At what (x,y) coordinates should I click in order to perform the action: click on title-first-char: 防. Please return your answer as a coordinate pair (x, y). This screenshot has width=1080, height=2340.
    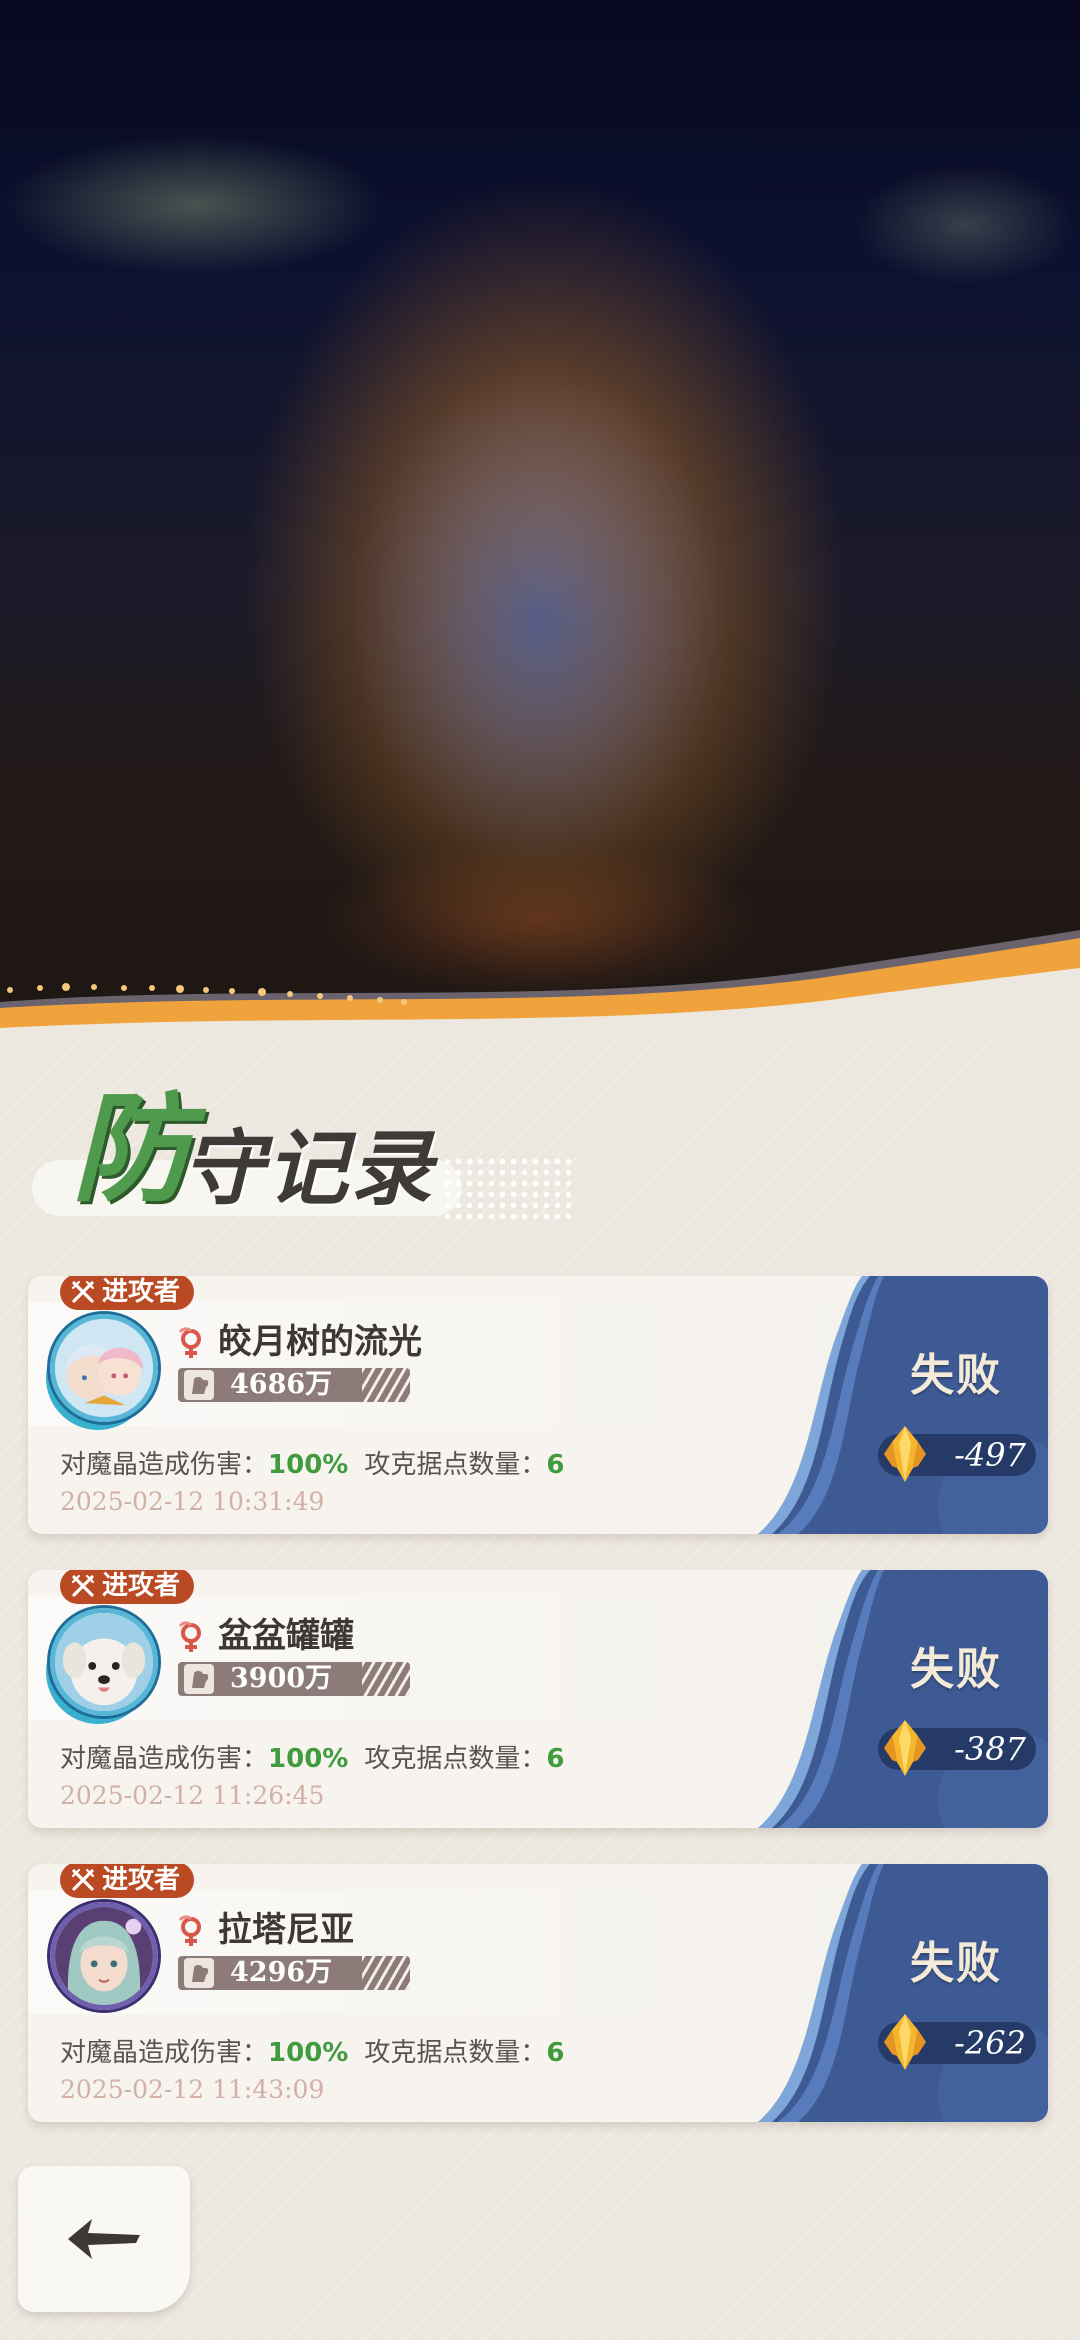
    Looking at the image, I should click on (131, 1148).